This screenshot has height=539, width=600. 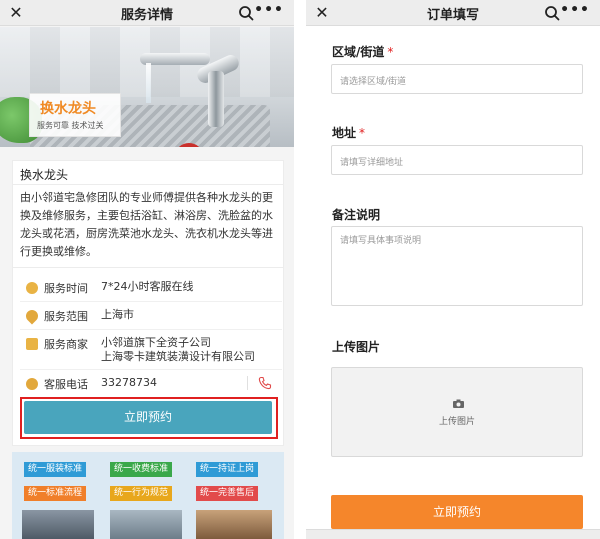 I want to click on hero-faucet-body, so click(x=216, y=99).